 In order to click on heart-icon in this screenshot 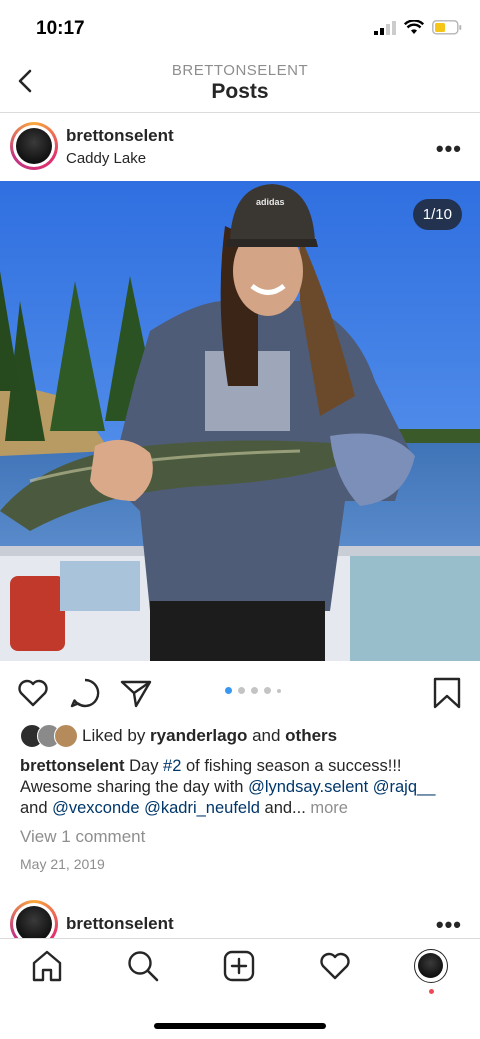, I will do `click(33, 693)`.